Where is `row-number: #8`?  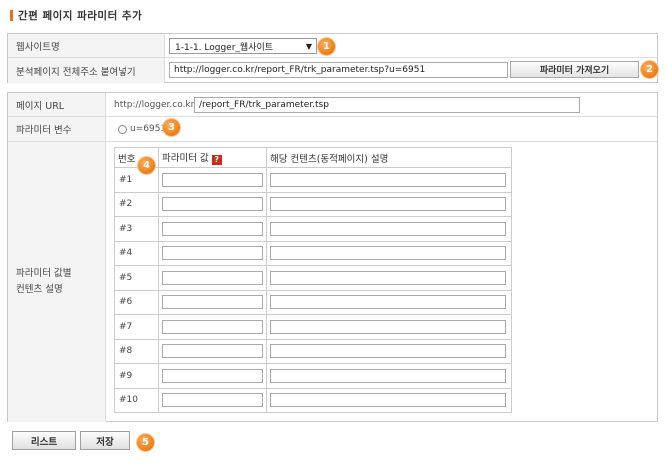 row-number: #8 is located at coordinates (136, 351).